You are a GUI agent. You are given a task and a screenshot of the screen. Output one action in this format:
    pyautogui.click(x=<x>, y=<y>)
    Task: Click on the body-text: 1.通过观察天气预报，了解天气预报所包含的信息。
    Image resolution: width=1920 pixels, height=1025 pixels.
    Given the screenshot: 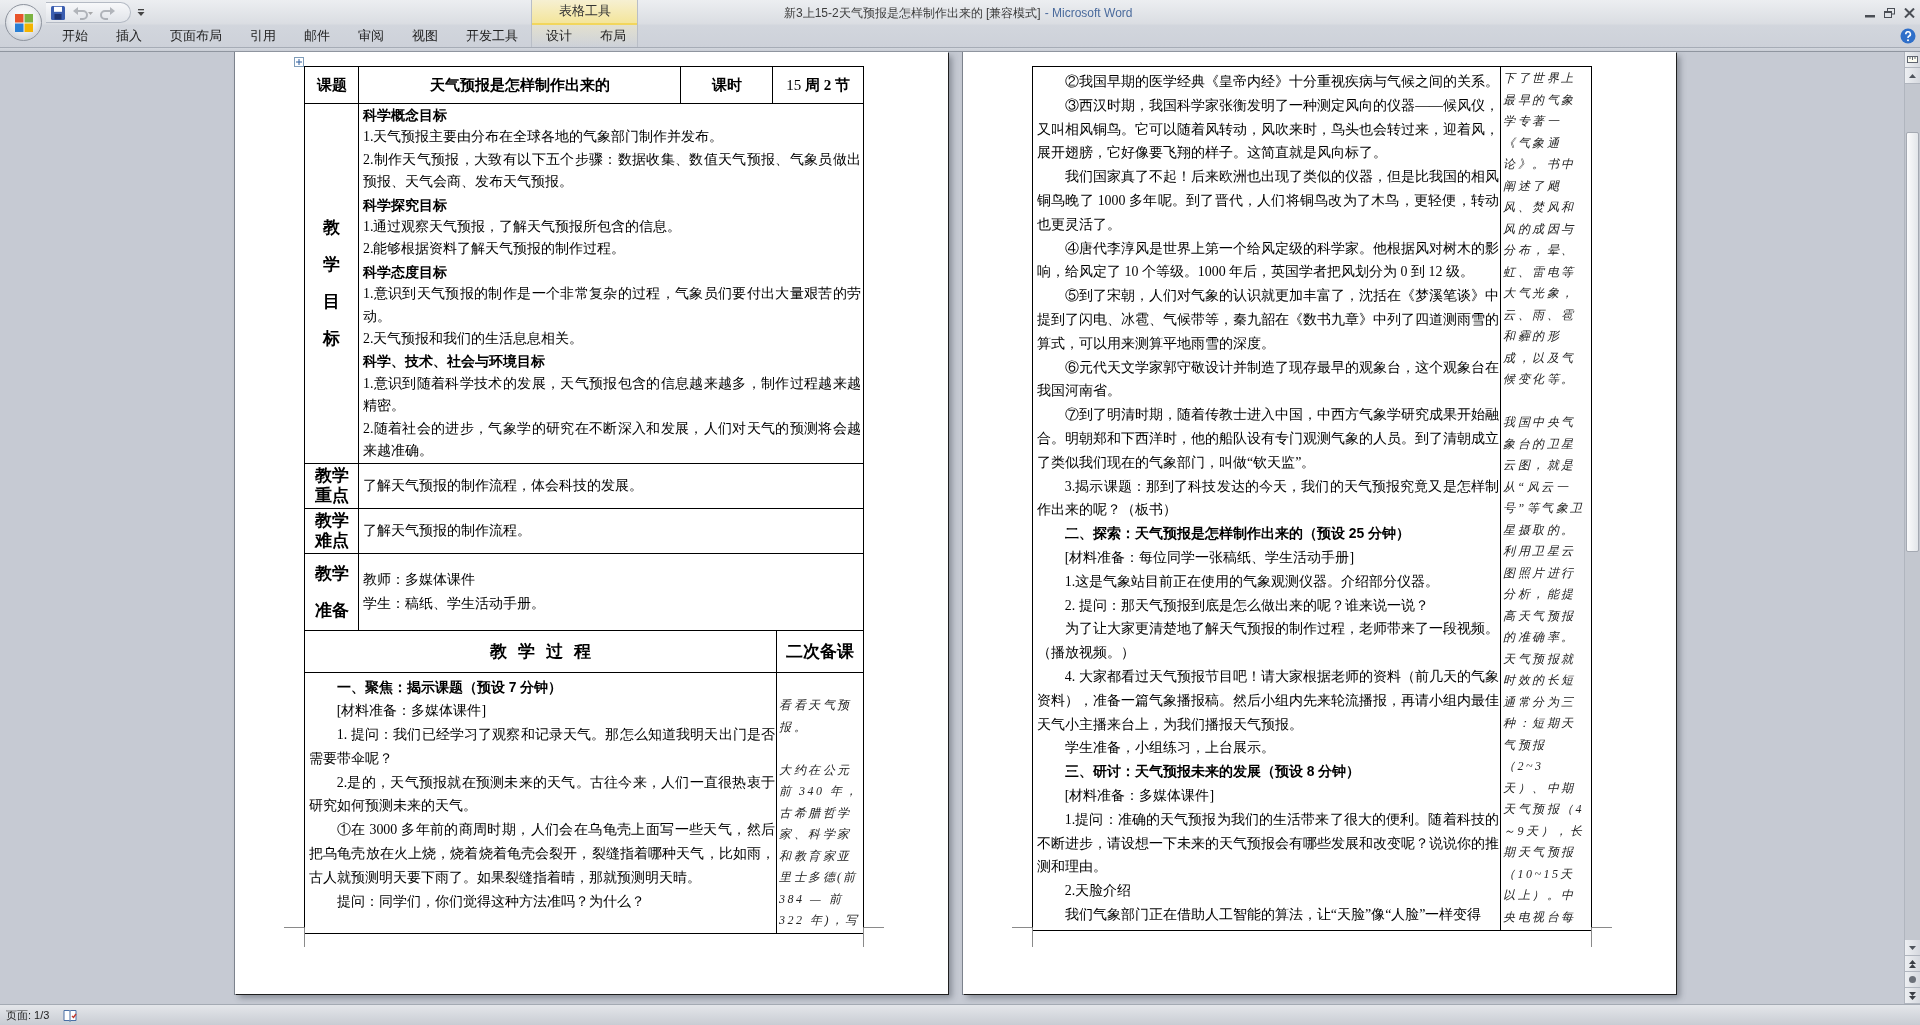 What is the action you would take?
    pyautogui.click(x=523, y=227)
    